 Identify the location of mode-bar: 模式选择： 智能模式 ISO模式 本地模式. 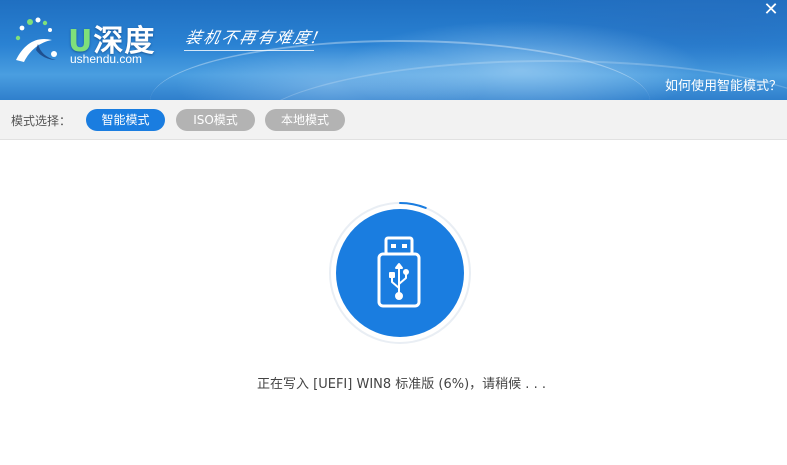
(393, 120).